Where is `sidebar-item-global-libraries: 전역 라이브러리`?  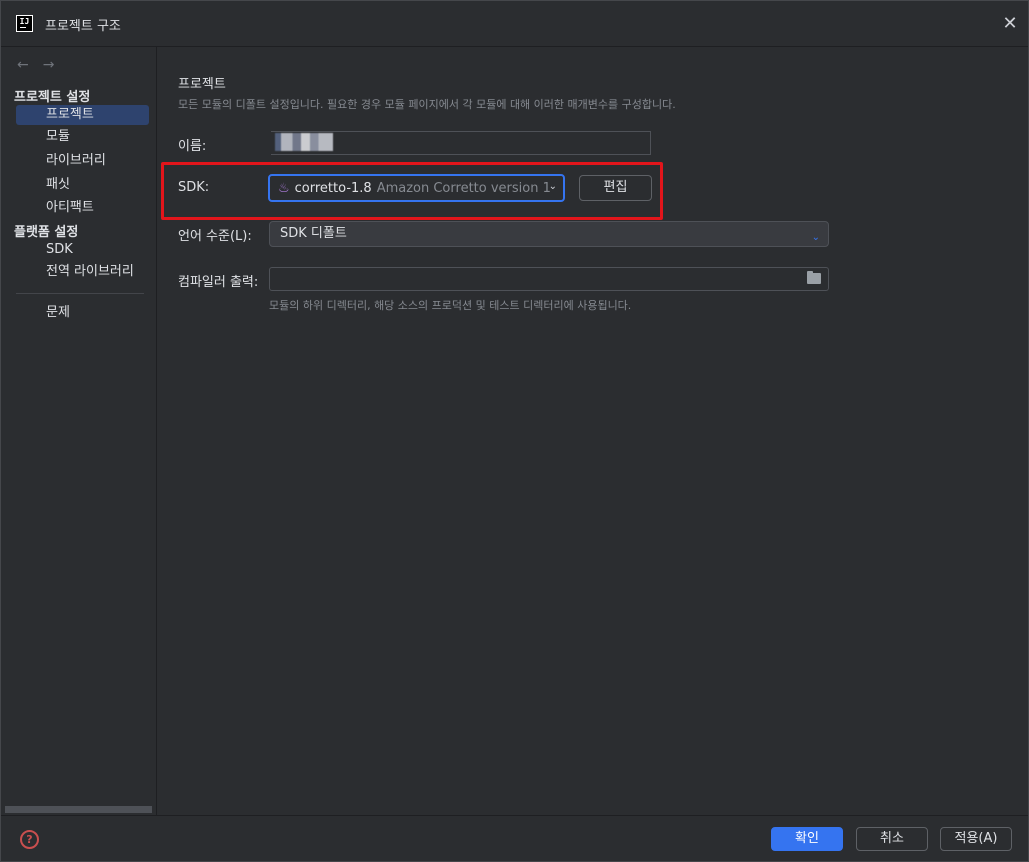 sidebar-item-global-libraries: 전역 라이브러리 is located at coordinates (82, 272).